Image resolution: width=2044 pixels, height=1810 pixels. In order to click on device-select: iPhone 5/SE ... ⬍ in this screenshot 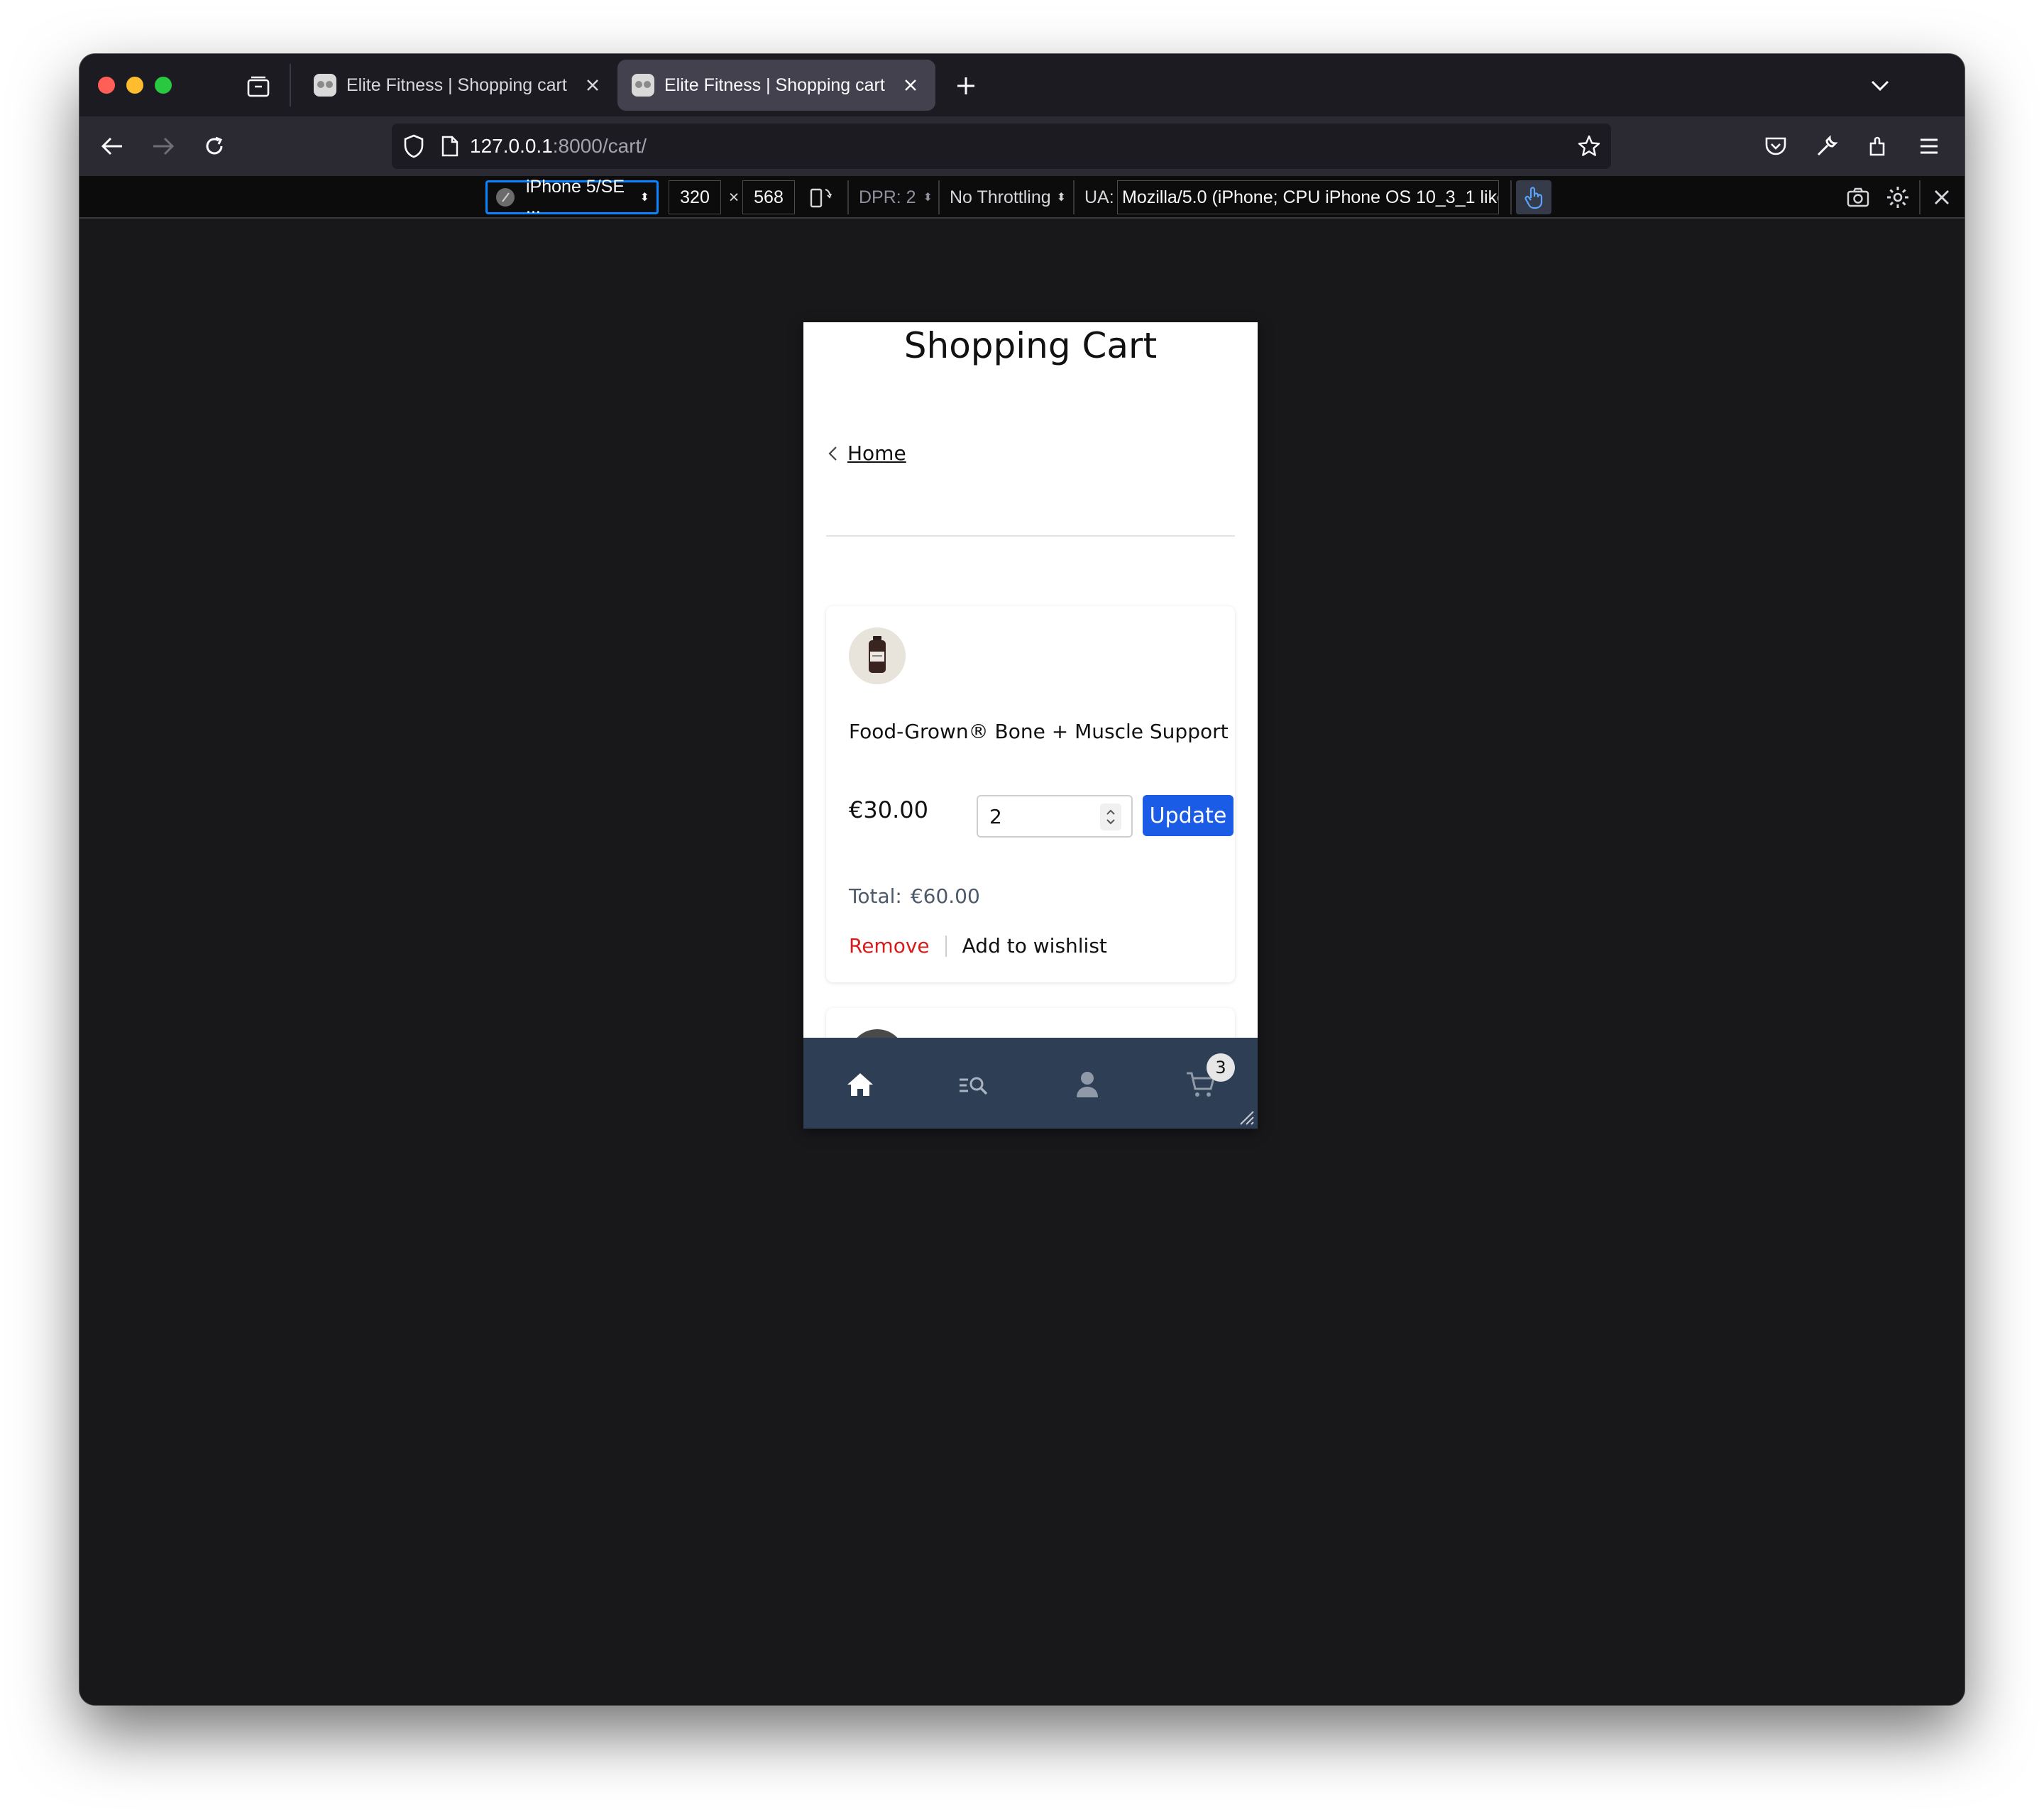, I will do `click(572, 197)`.